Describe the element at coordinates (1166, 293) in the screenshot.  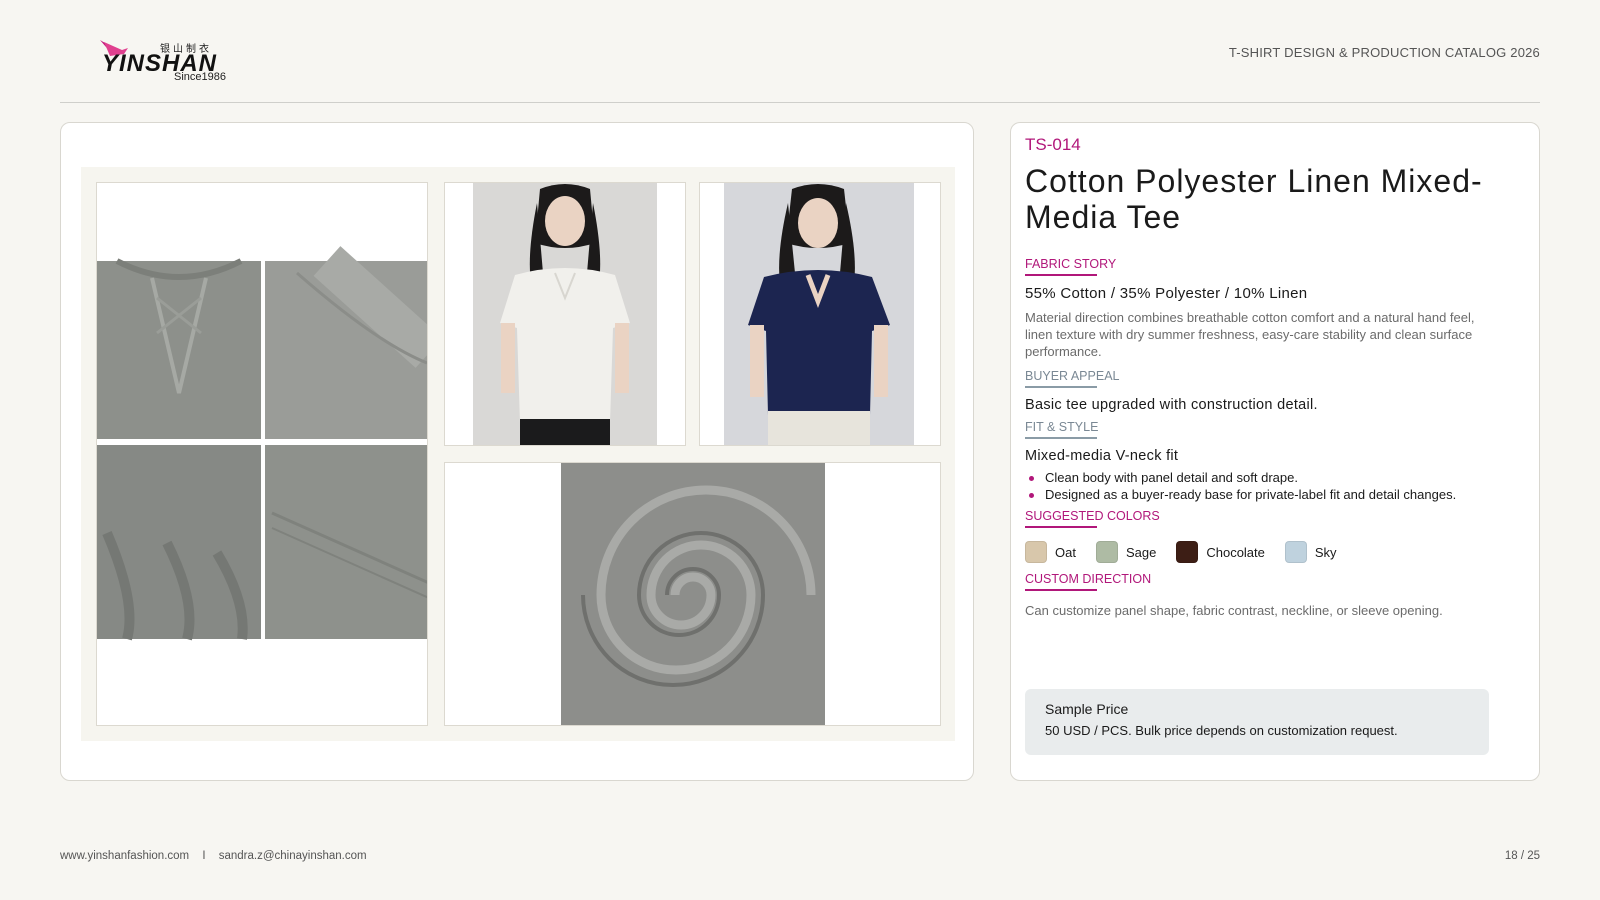
I see `fabric-composition: 55% Cotton / 35% Polyester / 10% Linen` at that location.